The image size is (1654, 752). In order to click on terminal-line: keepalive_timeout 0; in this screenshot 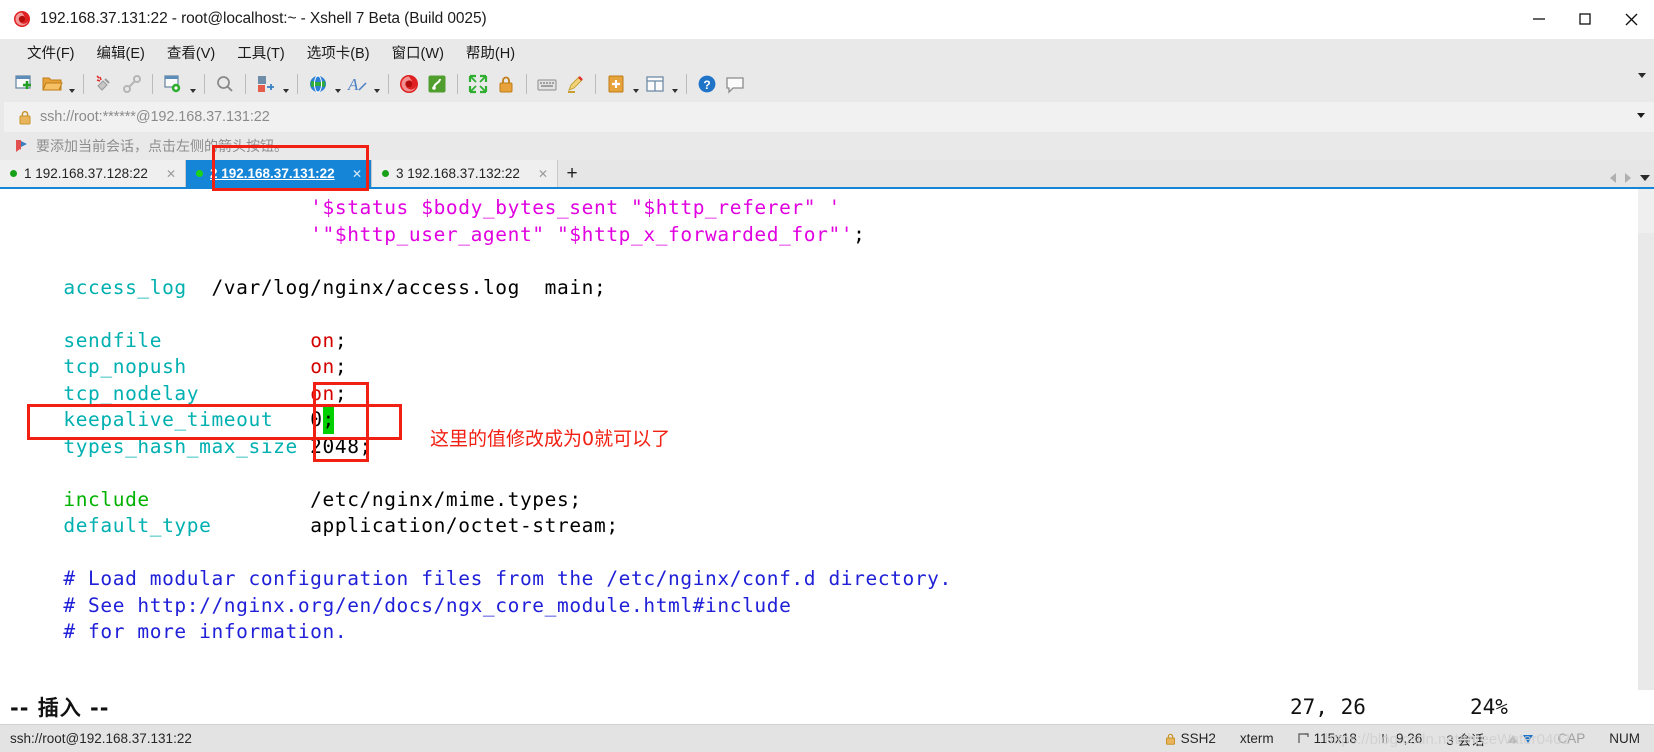, I will do `click(819, 420)`.